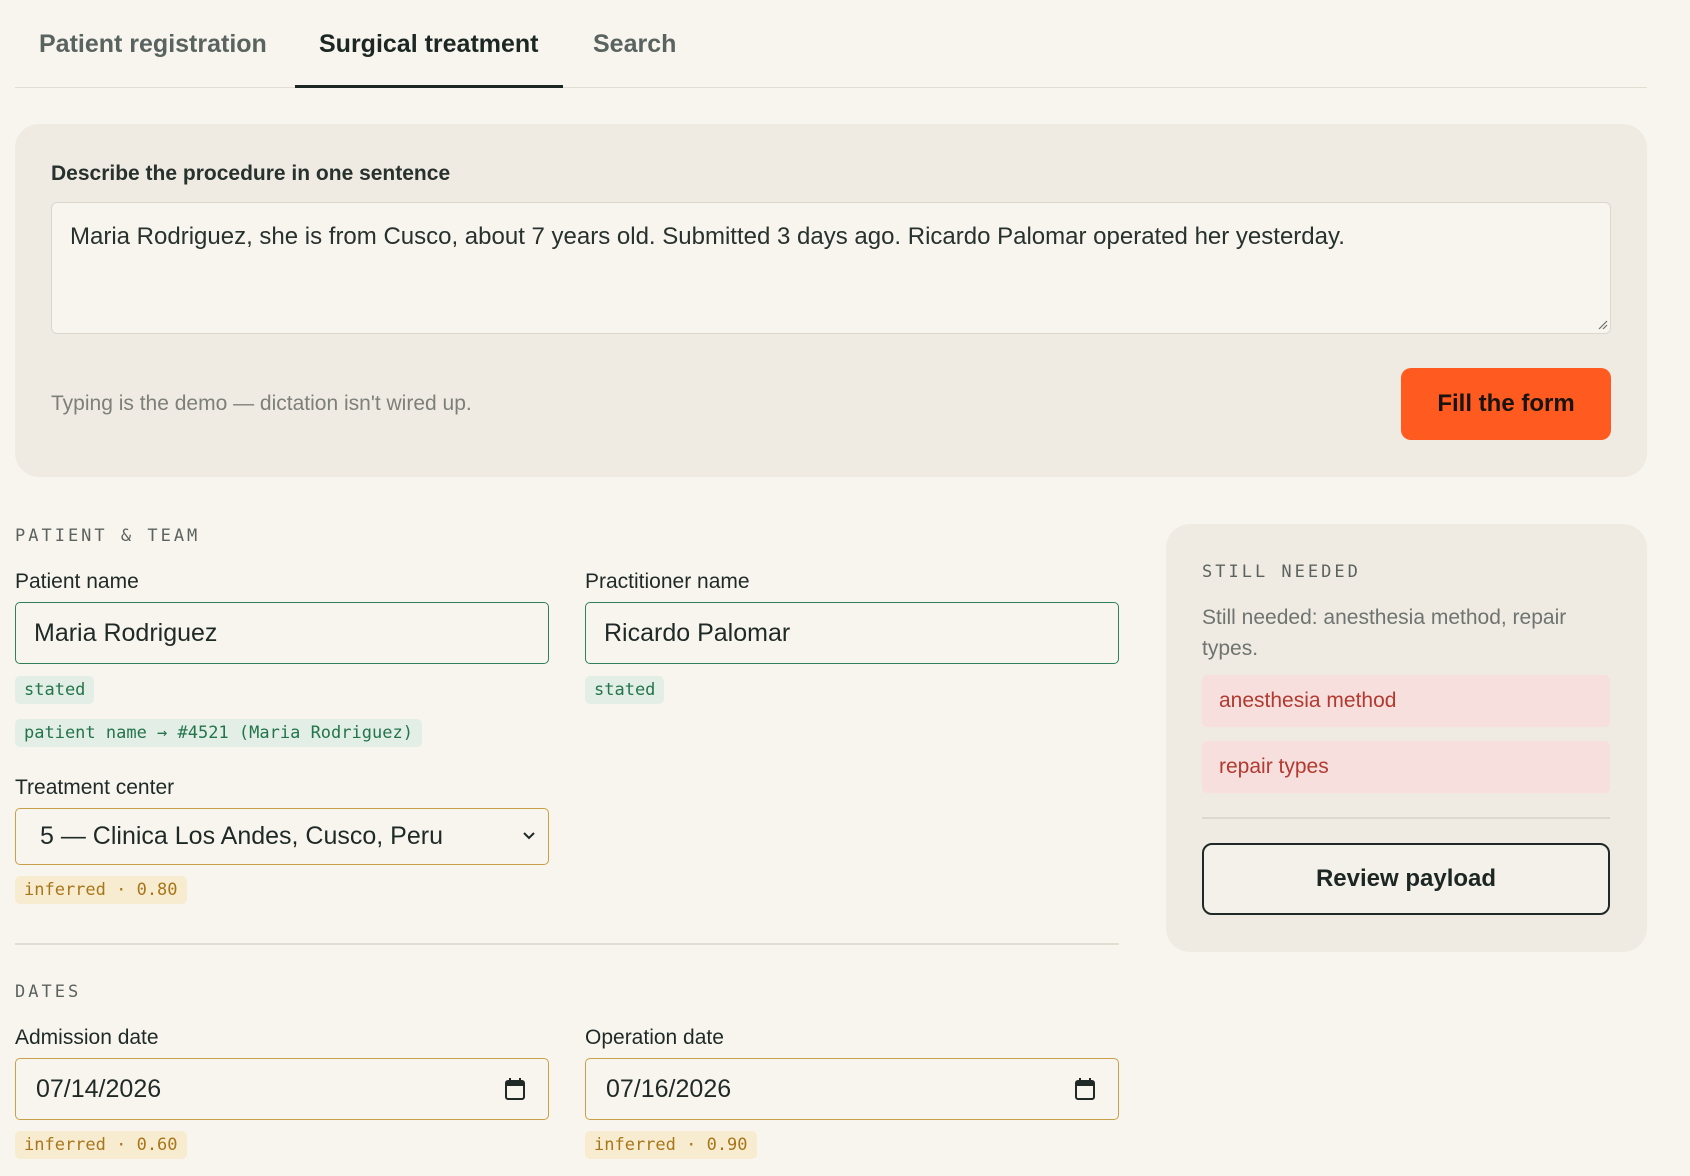 This screenshot has height=1176, width=1690. I want to click on treatment-center-value: 5 — Clinica Los Andes, Cusco, Peru, so click(241, 836).